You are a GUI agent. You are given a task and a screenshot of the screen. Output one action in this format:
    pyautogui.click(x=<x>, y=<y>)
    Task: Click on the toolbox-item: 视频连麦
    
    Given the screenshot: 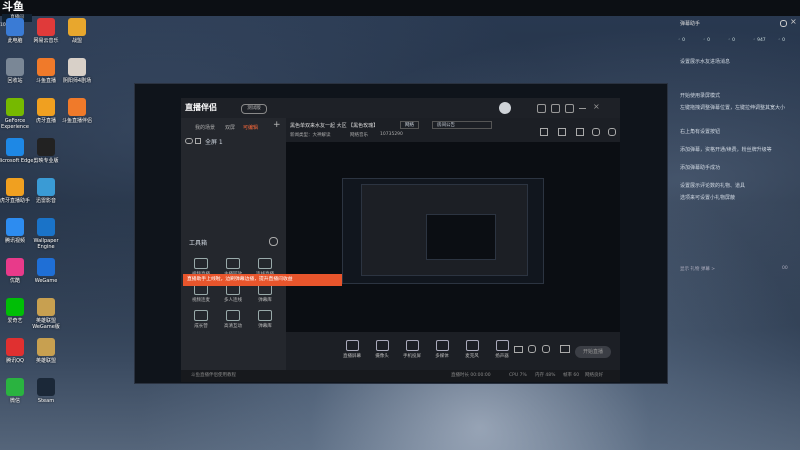 What is the action you would take?
    pyautogui.click(x=201, y=293)
    